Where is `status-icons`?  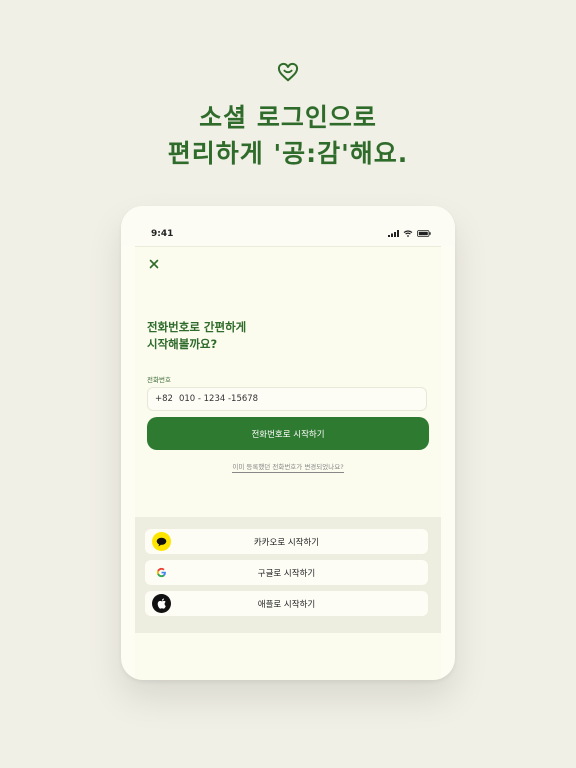
status-icons is located at coordinates (409, 233).